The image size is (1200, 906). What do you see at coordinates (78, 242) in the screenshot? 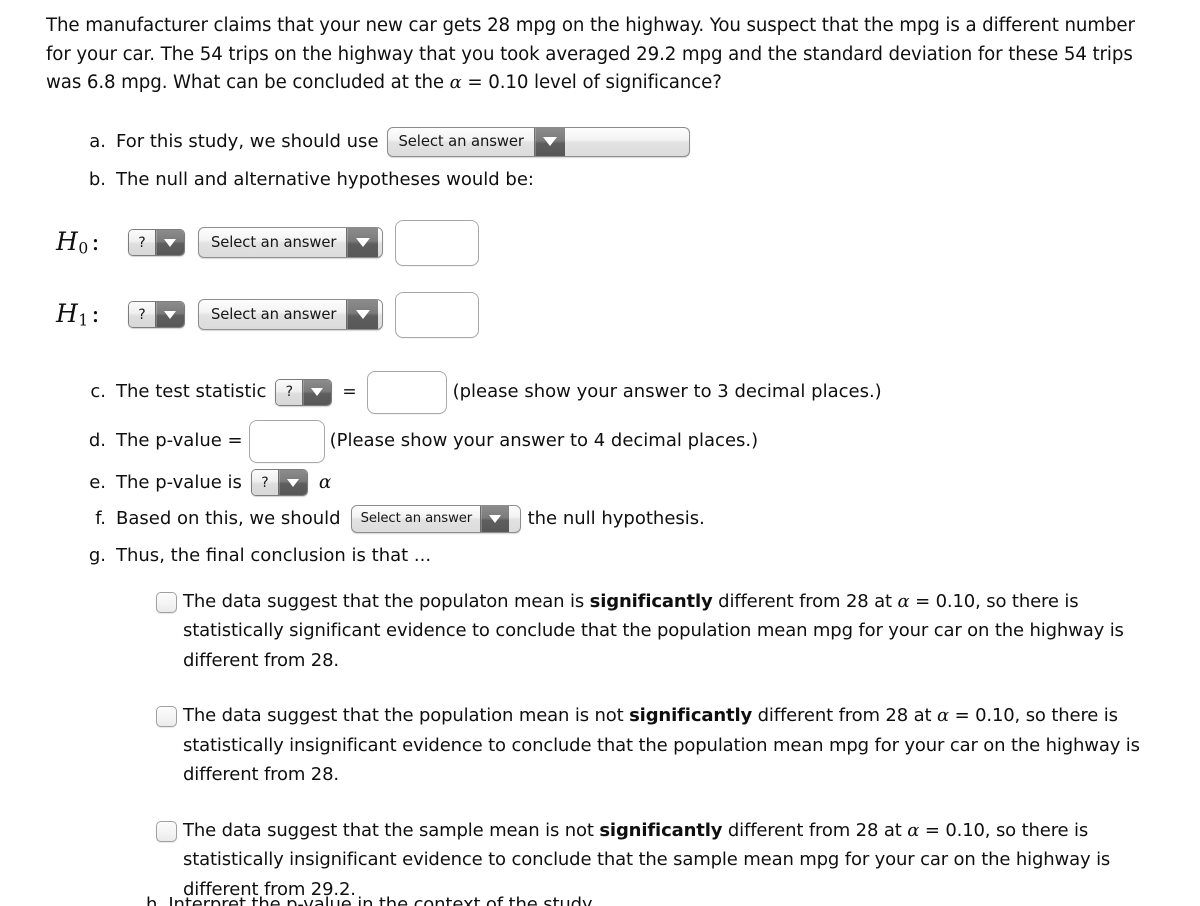
I see `null-hypothesis-label: H0:` at bounding box center [78, 242].